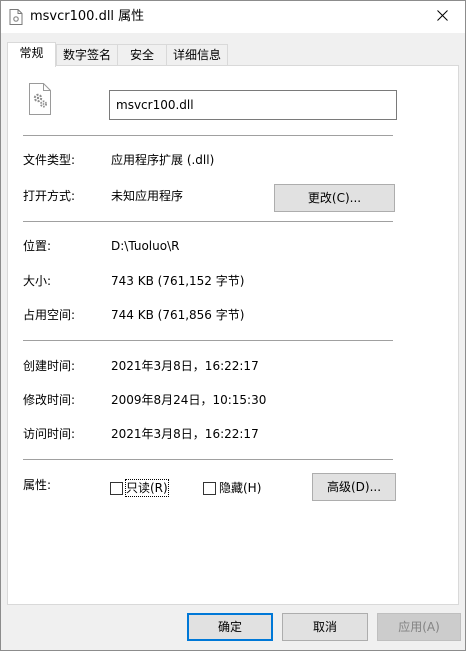  Describe the element at coordinates (253, 105) in the screenshot. I see `file-name-input` at that location.